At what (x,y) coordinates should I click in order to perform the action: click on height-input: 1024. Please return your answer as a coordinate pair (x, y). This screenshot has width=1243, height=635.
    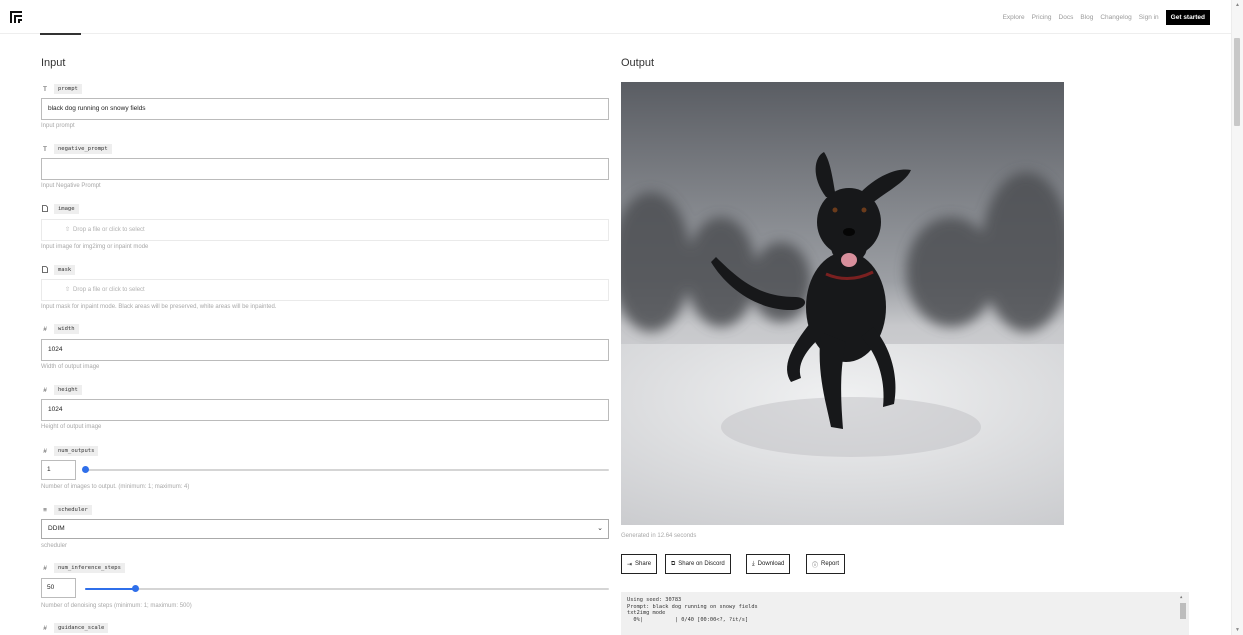
    Looking at the image, I should click on (325, 410).